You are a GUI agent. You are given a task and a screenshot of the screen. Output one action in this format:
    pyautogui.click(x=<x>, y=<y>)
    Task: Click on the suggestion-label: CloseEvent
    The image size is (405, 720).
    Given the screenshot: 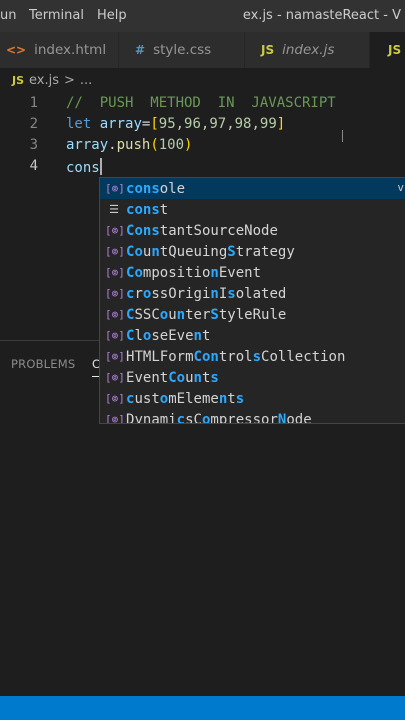 What is the action you would take?
    pyautogui.click(x=168, y=335)
    